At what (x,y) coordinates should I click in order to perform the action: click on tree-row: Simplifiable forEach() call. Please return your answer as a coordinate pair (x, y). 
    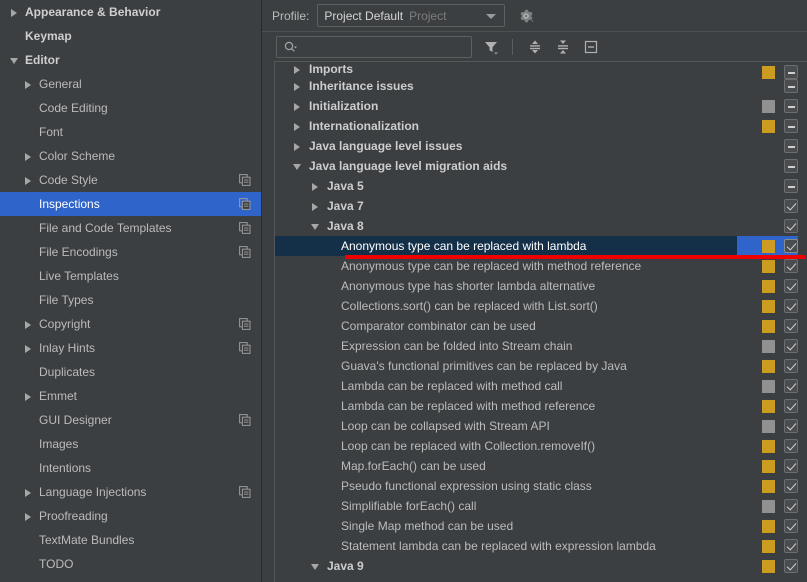
    Looking at the image, I should click on (541, 506).